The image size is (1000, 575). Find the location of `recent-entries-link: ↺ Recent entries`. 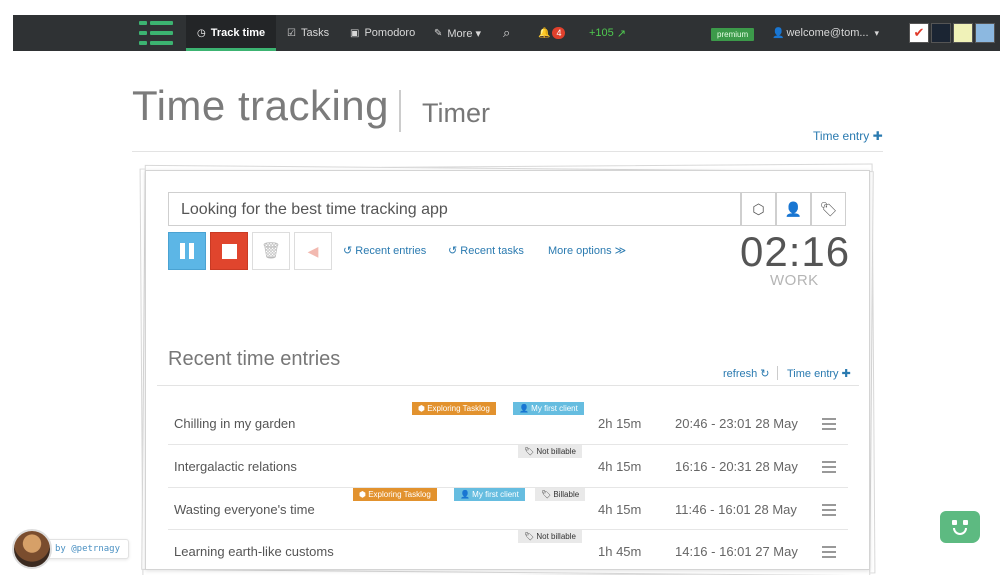

recent-entries-link: ↺ Recent entries is located at coordinates (384, 250).